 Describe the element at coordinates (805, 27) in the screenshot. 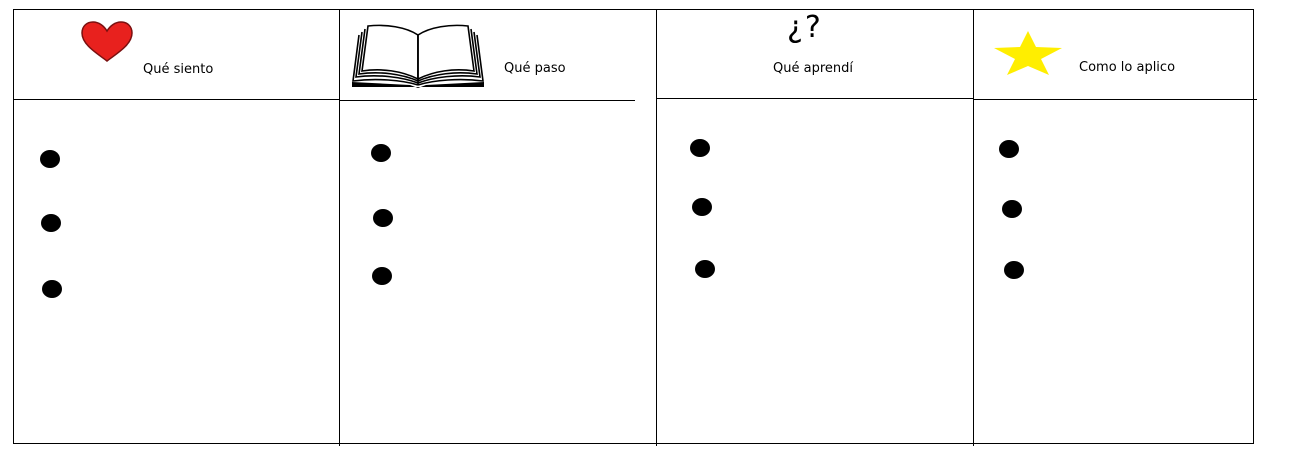

I see `question-marks-icon: ¿?` at that location.